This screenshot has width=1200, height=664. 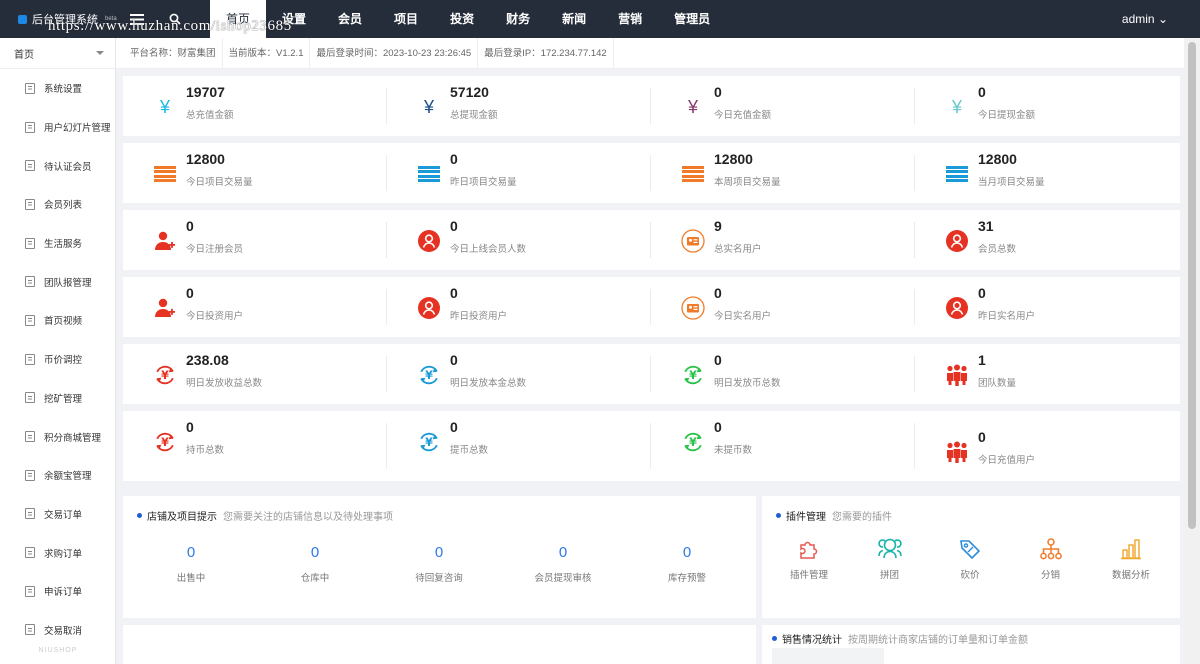 I want to click on sidebar-item-label: 交易订单, so click(x=63, y=515).